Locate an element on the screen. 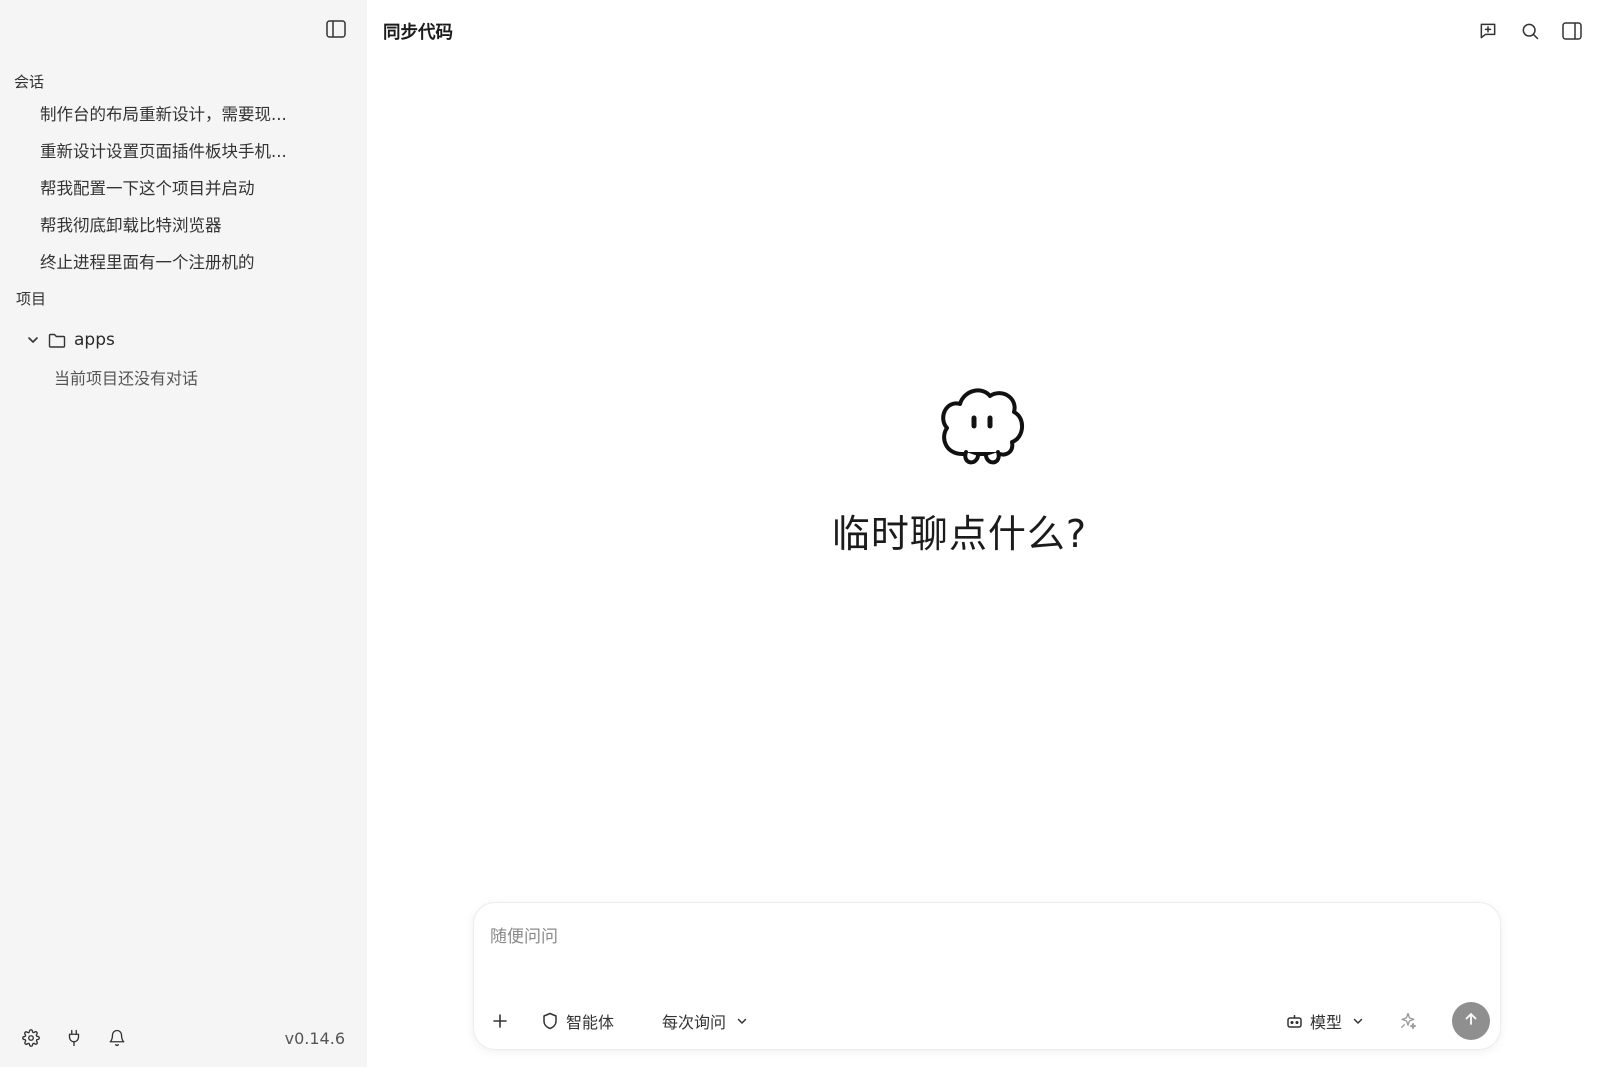  sessions-section-title: 会话 is located at coordinates (29, 82).